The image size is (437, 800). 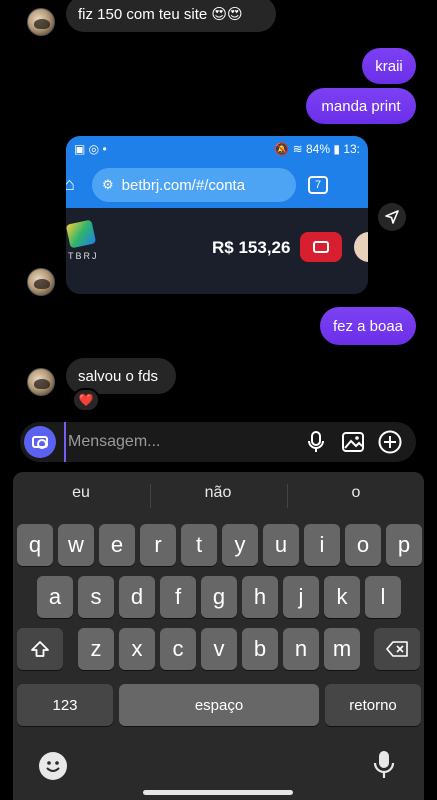 What do you see at coordinates (199, 545) in the screenshot?
I see `key-t: t` at bounding box center [199, 545].